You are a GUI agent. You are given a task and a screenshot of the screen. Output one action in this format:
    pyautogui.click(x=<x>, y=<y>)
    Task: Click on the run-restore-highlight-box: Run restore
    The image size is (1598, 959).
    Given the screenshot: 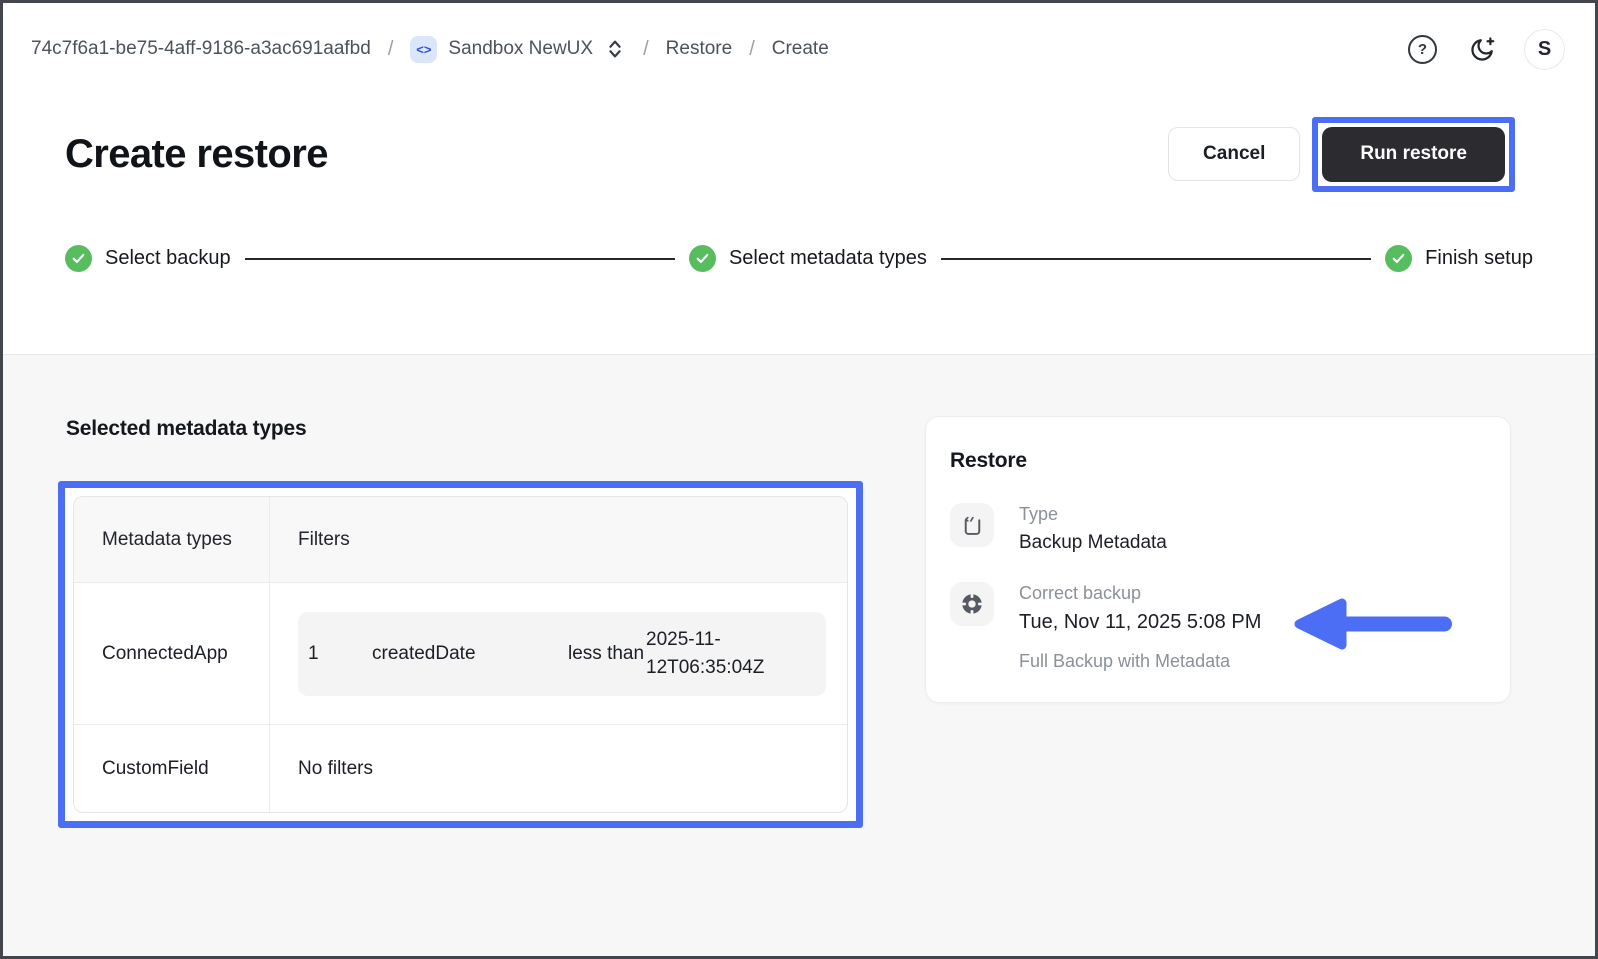 What is the action you would take?
    pyautogui.click(x=1413, y=154)
    